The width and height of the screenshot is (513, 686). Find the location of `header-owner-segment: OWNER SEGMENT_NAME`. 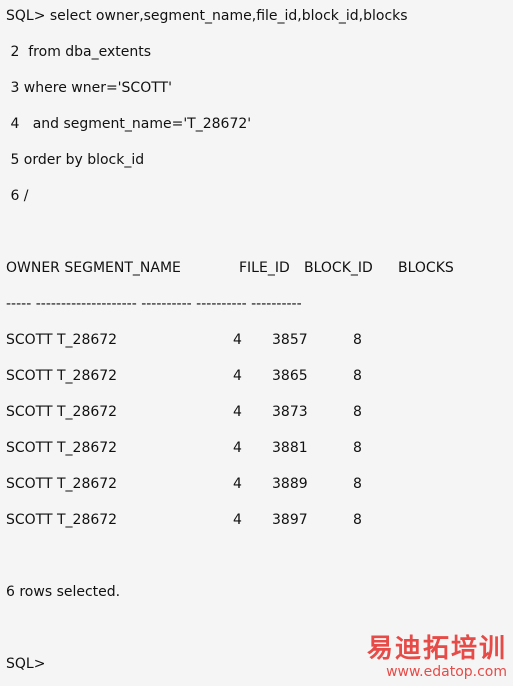

header-owner-segment: OWNER SEGMENT_NAME is located at coordinates (93, 268).